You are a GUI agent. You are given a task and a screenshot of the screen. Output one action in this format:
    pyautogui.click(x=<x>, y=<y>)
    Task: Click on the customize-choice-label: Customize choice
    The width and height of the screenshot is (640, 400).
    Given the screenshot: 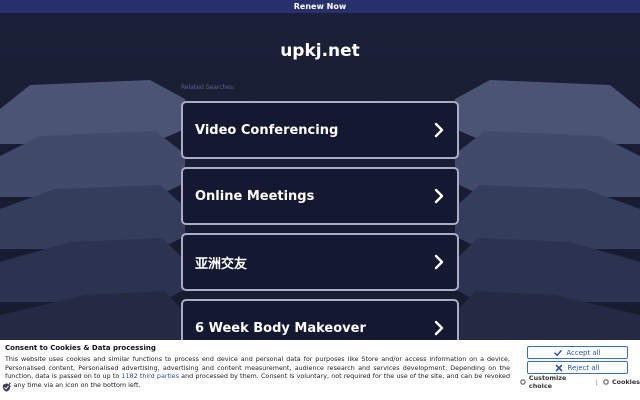 What is the action you would take?
    pyautogui.click(x=547, y=382)
    